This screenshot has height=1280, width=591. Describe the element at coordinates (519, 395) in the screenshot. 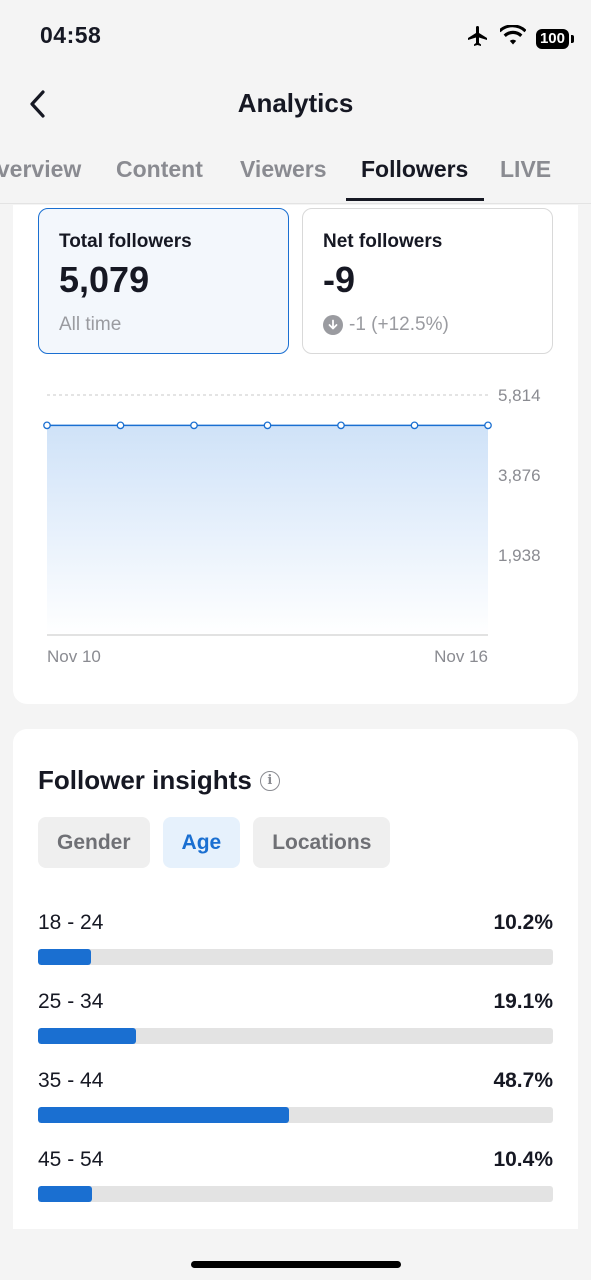

I see `y-tick-label: 5,814` at that location.